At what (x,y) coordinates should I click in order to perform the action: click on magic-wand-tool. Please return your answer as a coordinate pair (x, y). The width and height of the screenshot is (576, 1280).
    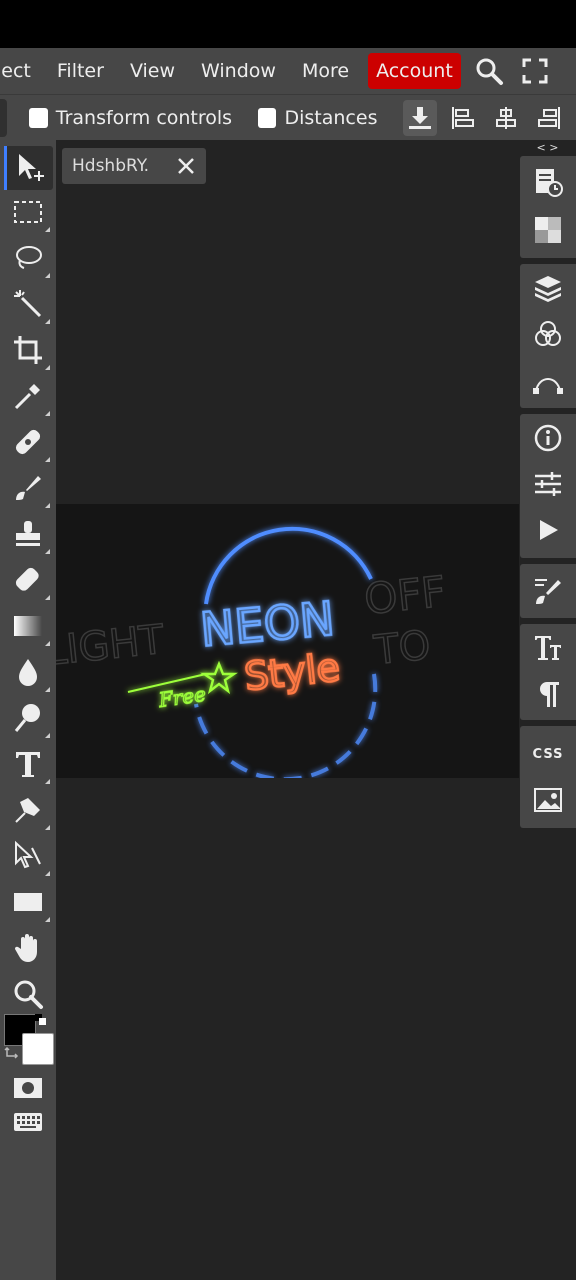
    Looking at the image, I should click on (30, 305).